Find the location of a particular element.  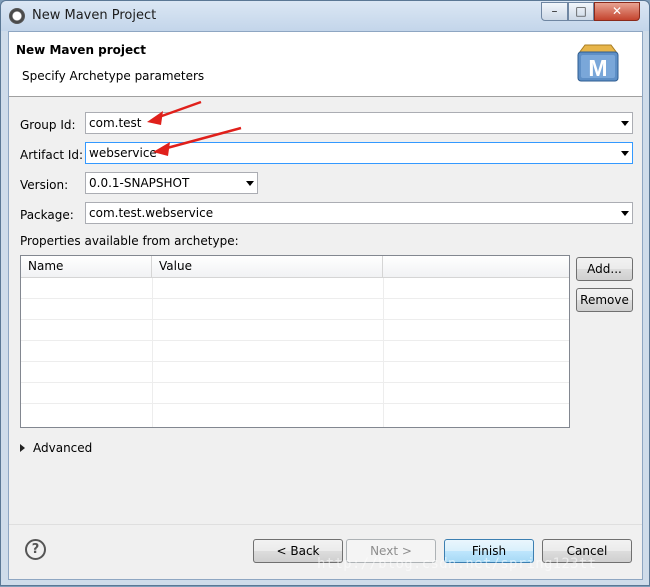

maximize-button: □ is located at coordinates (581, 11).